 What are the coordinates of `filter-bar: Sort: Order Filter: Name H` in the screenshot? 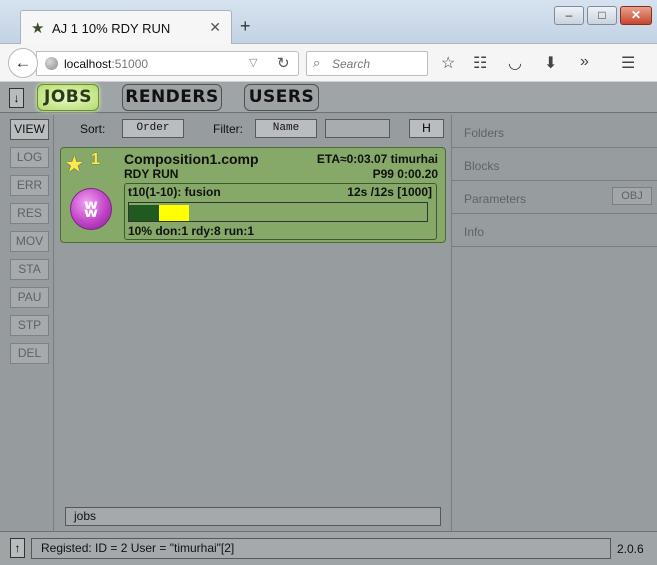 It's located at (252, 128).